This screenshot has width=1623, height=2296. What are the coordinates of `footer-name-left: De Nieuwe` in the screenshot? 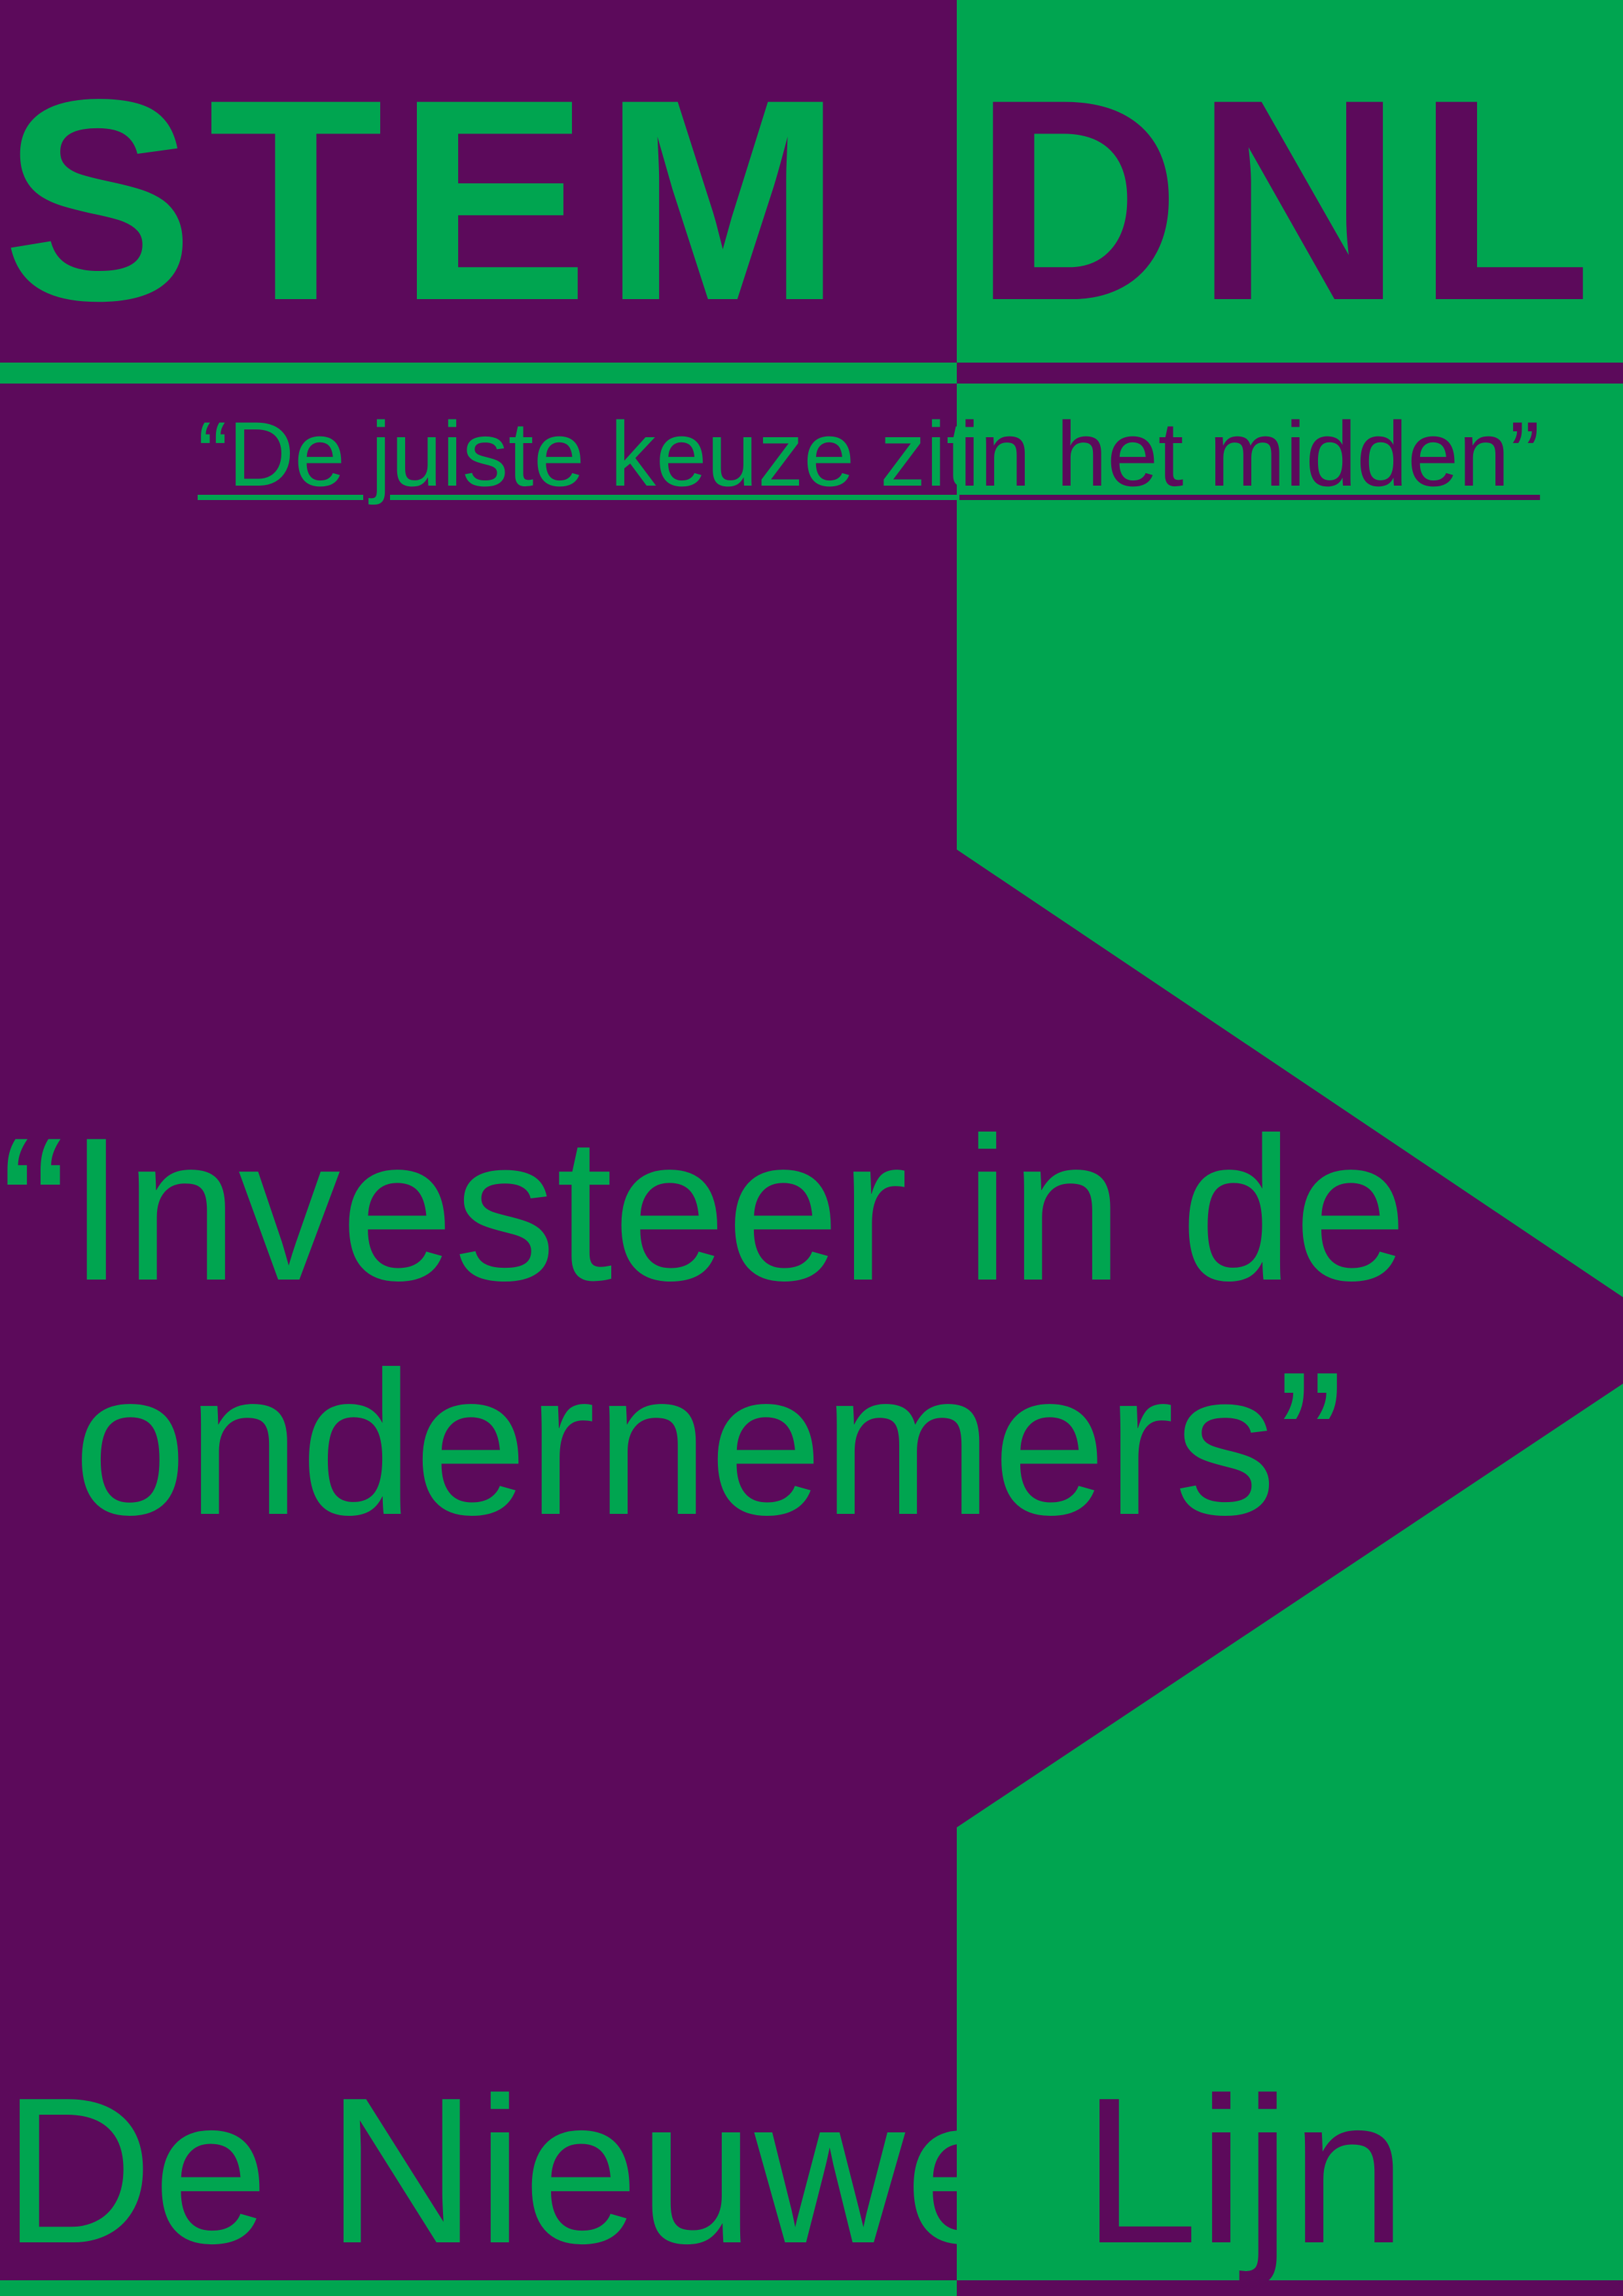 It's located at (512, 2170).